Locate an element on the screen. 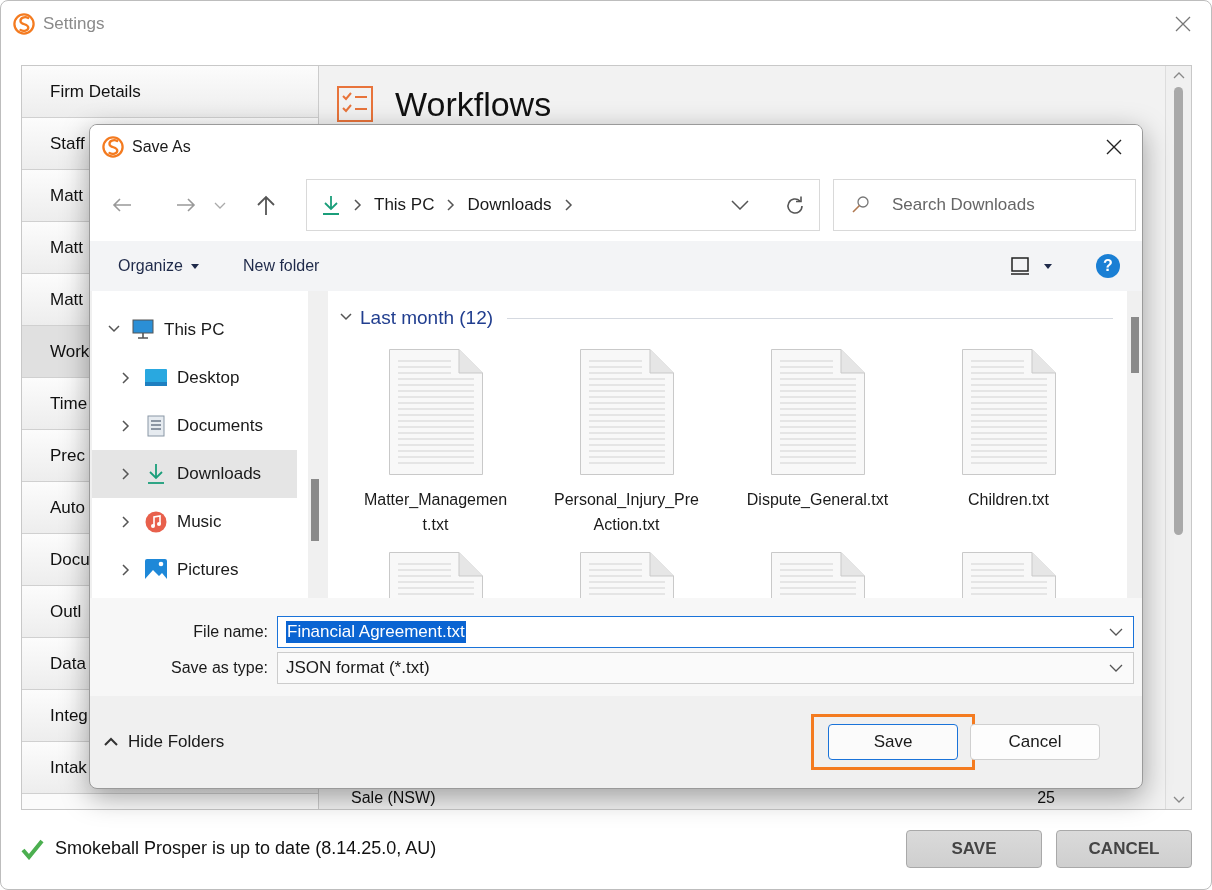 The image size is (1212, 890). window-title: Settings is located at coordinates (74, 24).